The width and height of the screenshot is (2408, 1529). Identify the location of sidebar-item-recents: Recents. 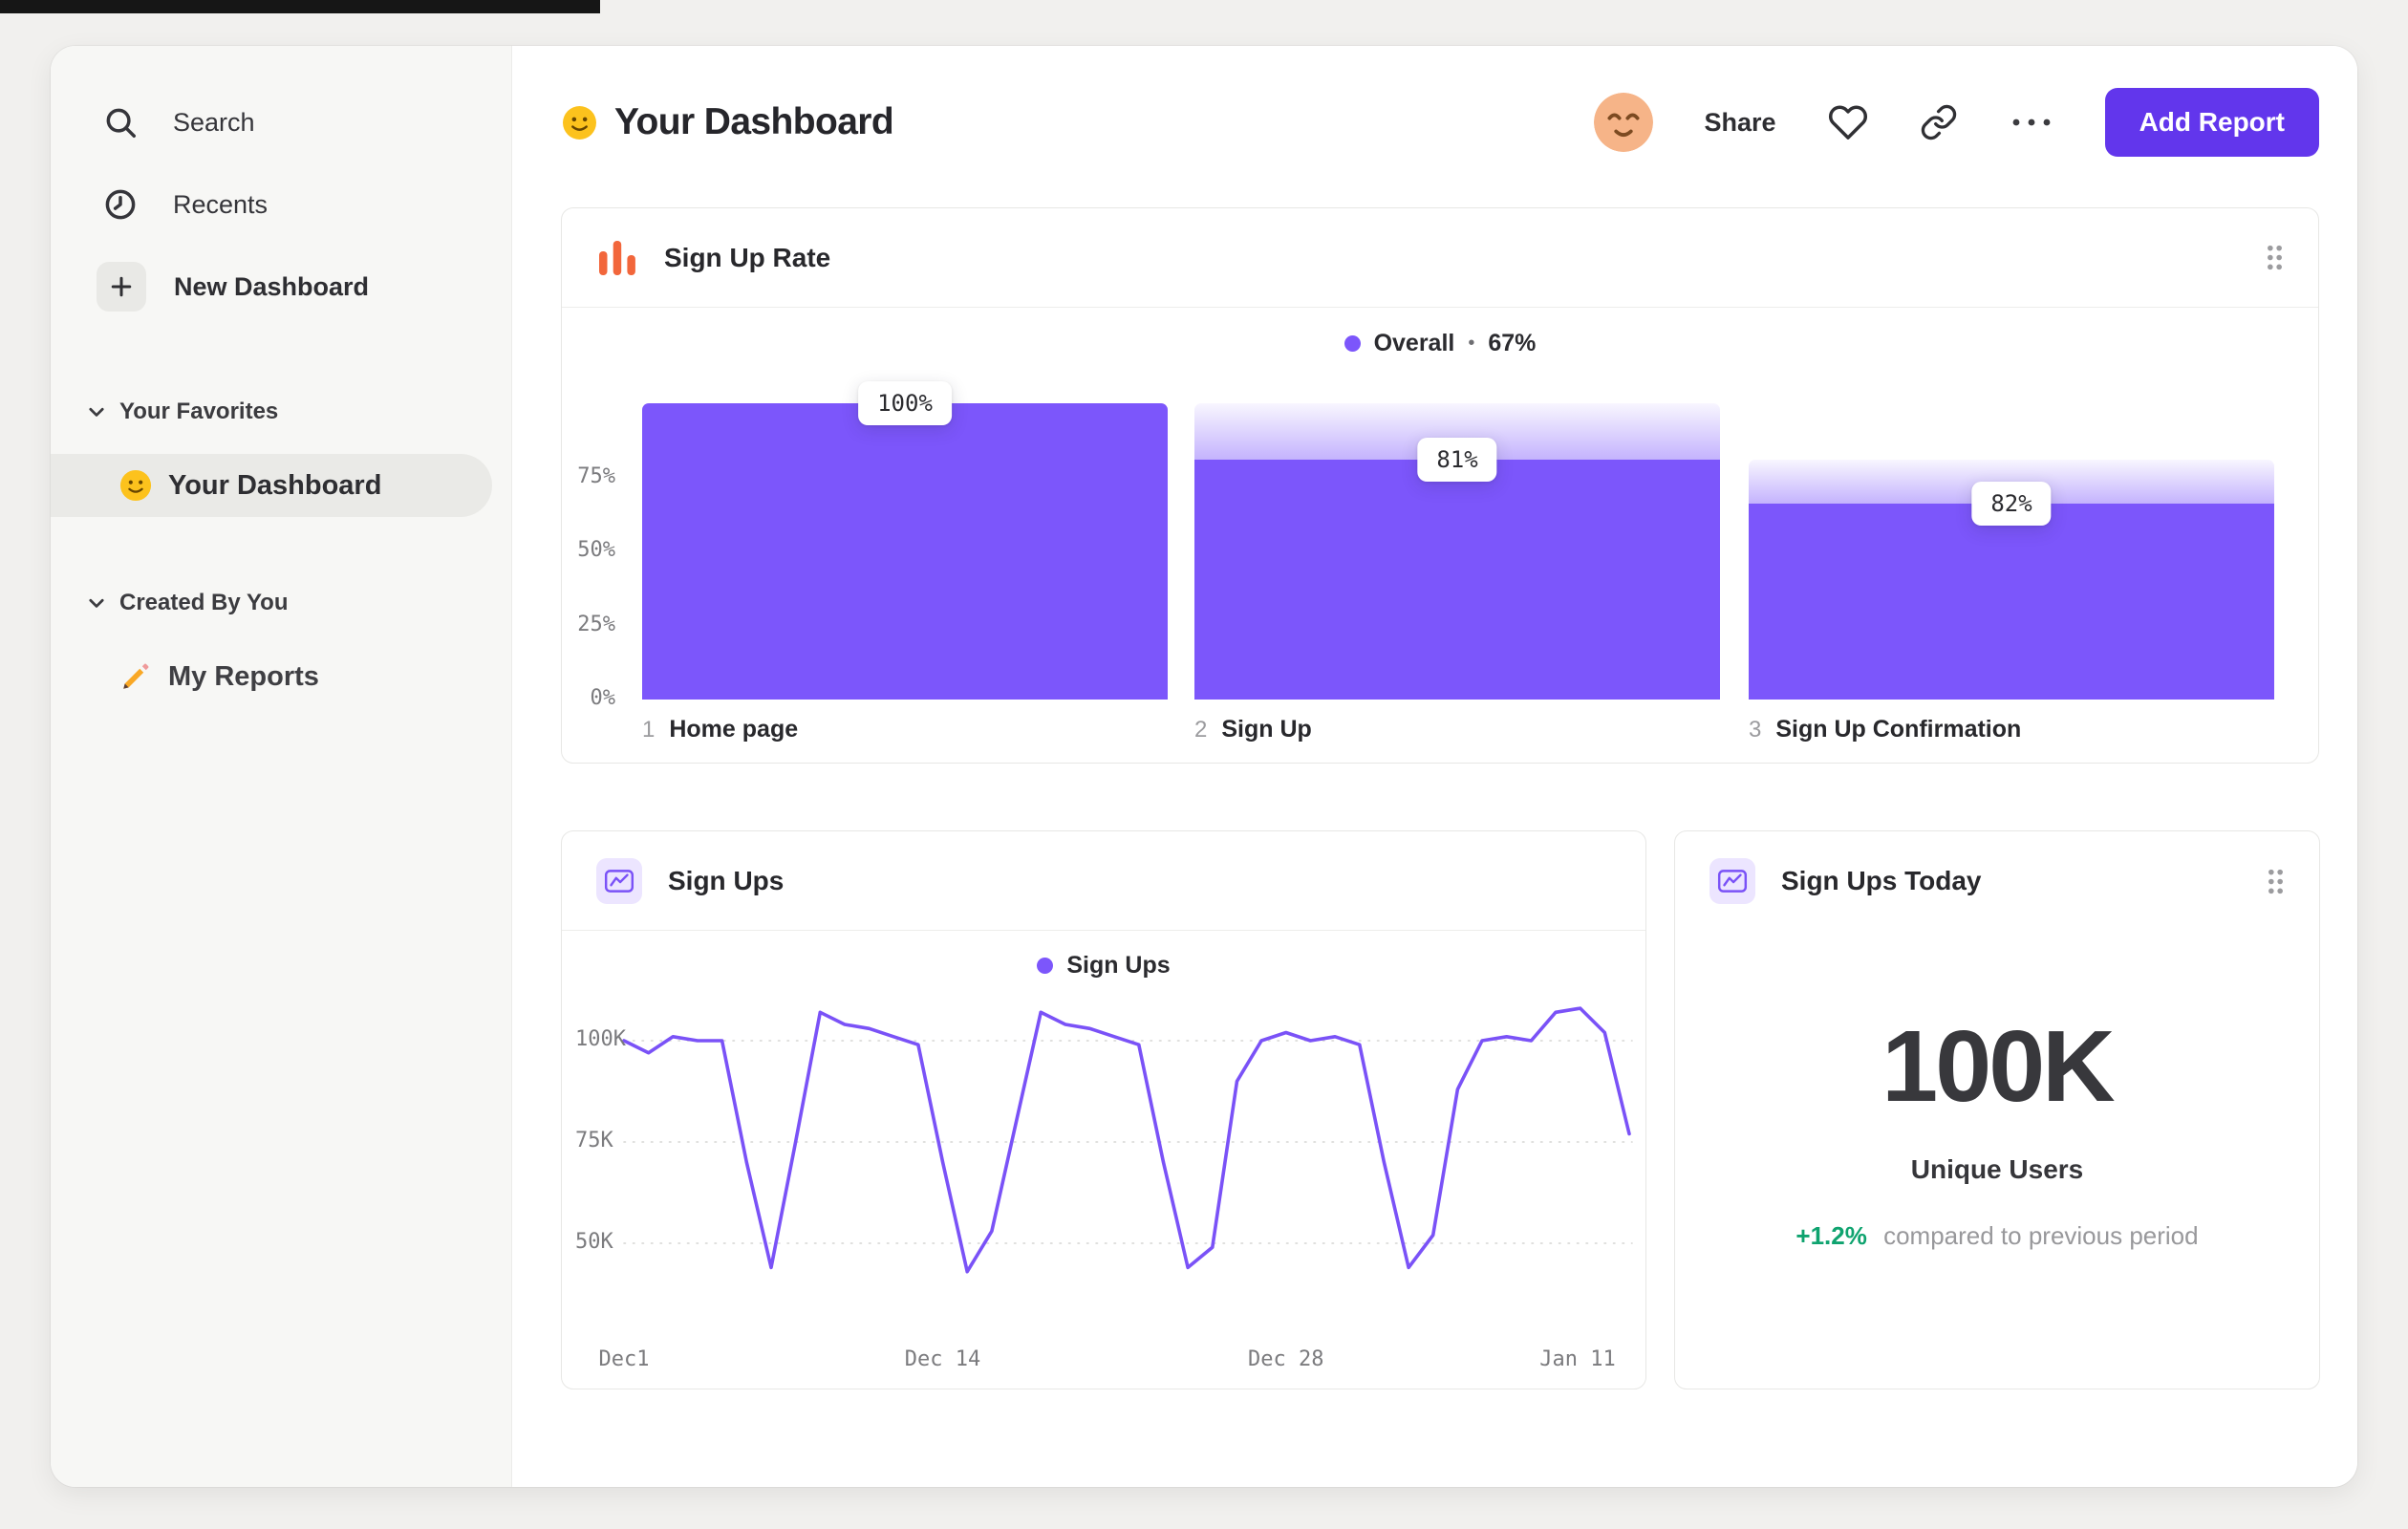
(185, 204).